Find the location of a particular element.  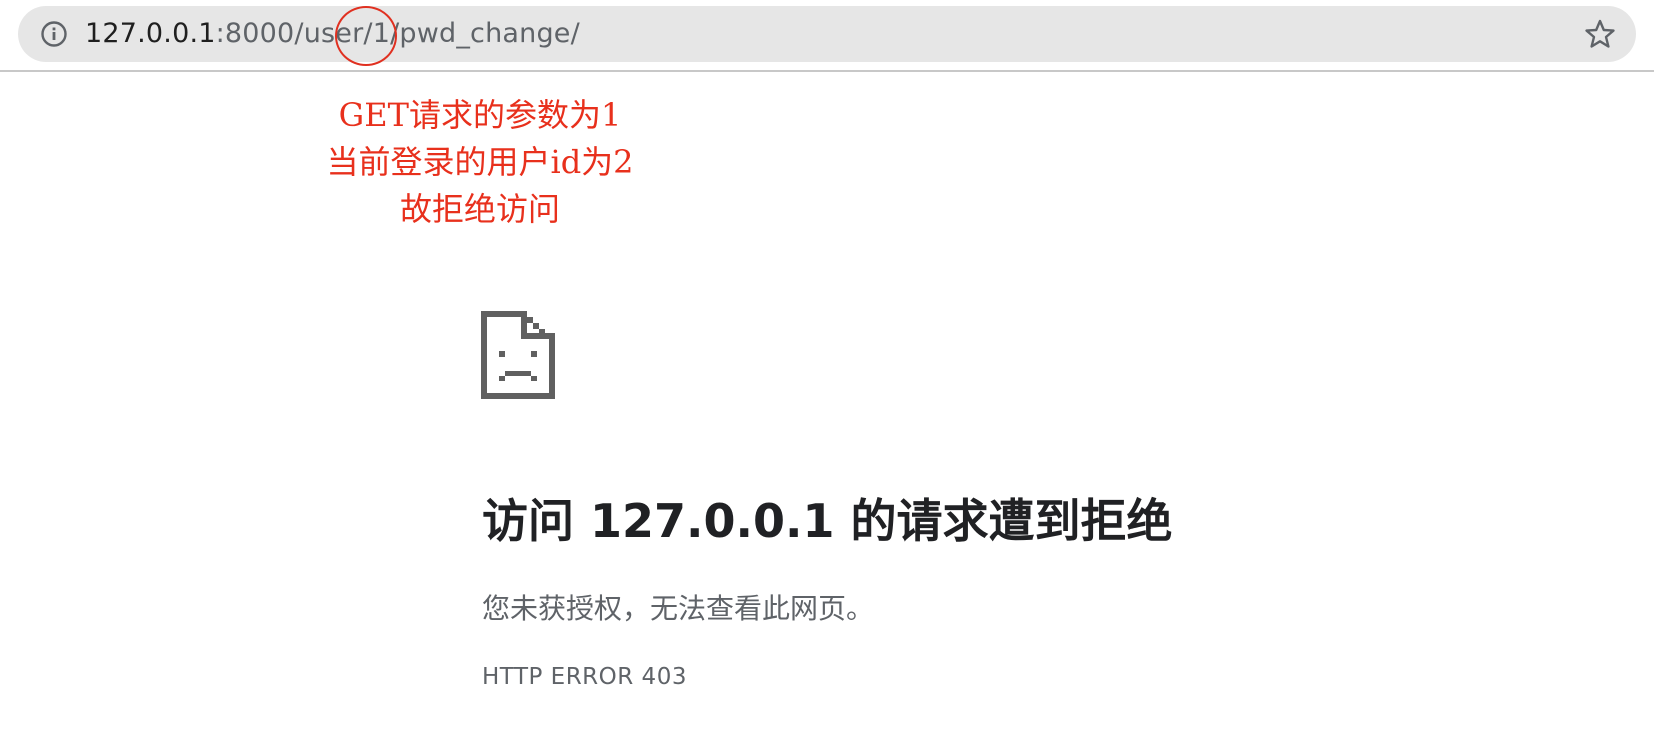

bookmark-star-icon is located at coordinates (1600, 34).